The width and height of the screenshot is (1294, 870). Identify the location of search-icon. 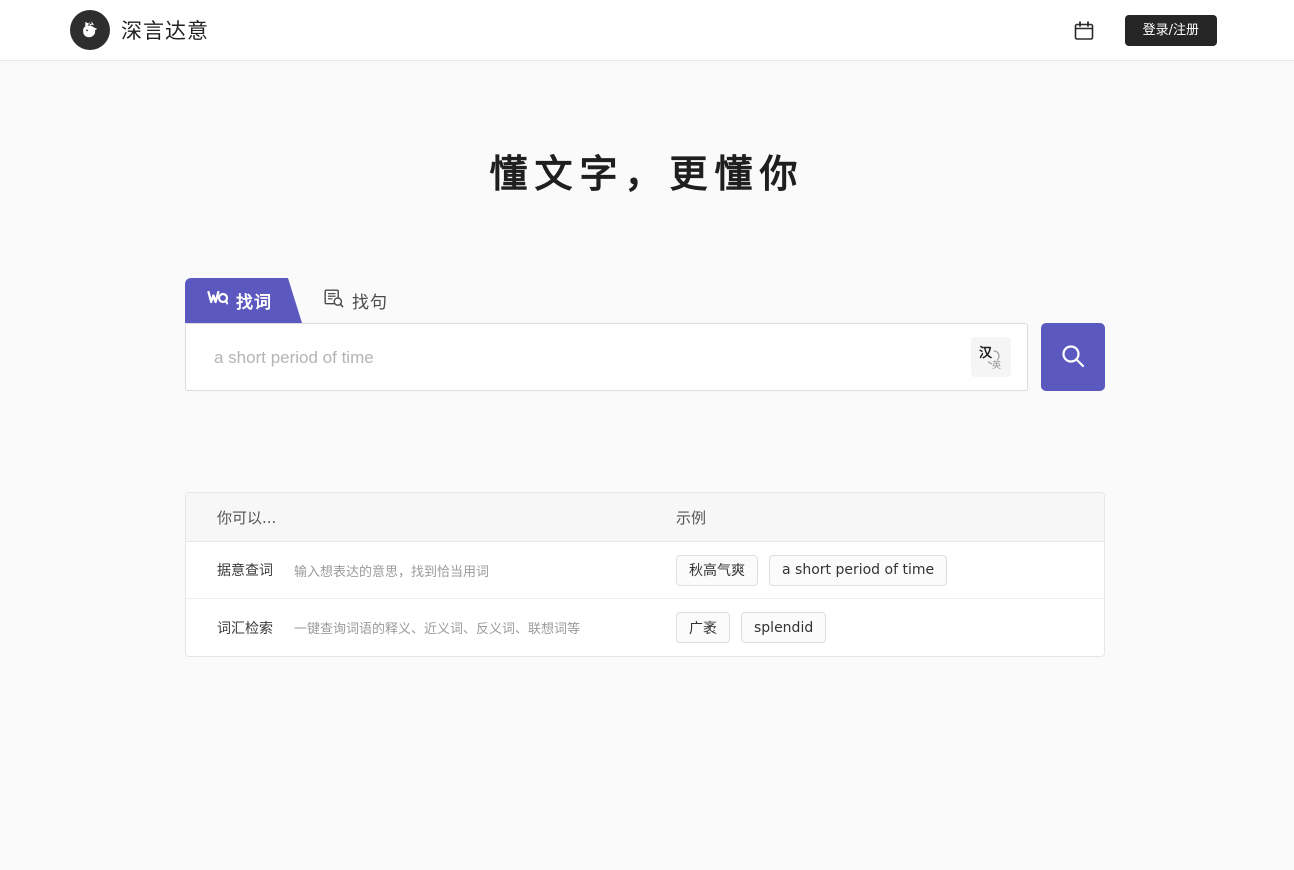
(1073, 357).